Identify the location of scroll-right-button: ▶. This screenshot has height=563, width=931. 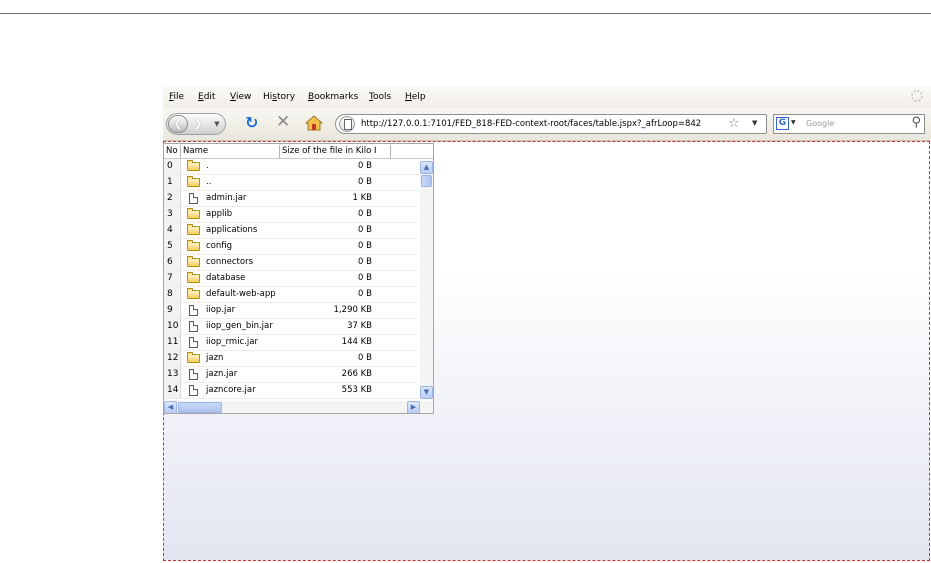
(413, 407).